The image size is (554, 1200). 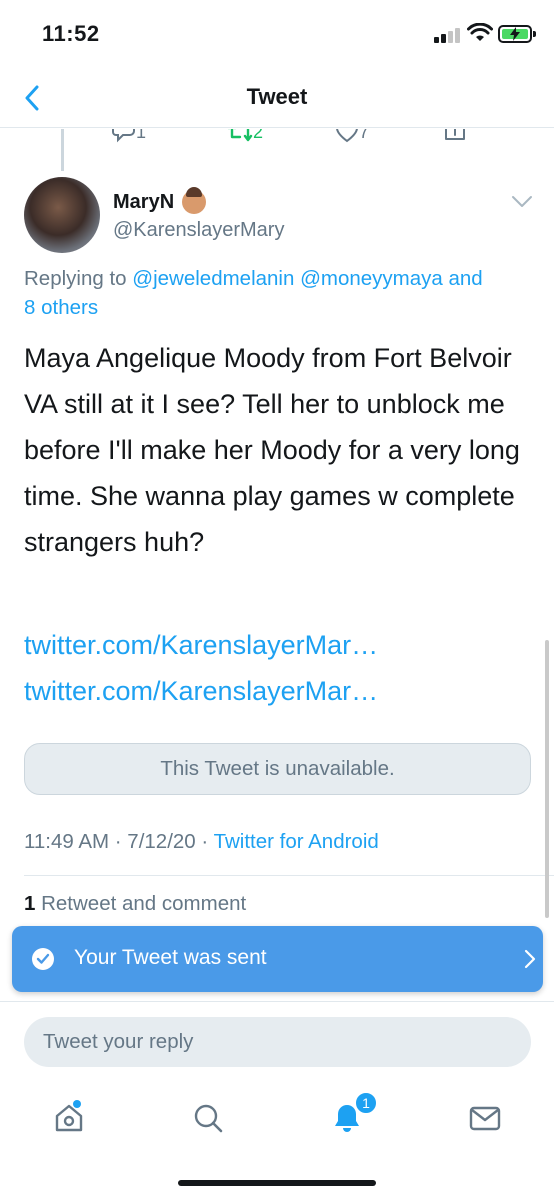 What do you see at coordinates (289, 875) in the screenshot?
I see `divider` at bounding box center [289, 875].